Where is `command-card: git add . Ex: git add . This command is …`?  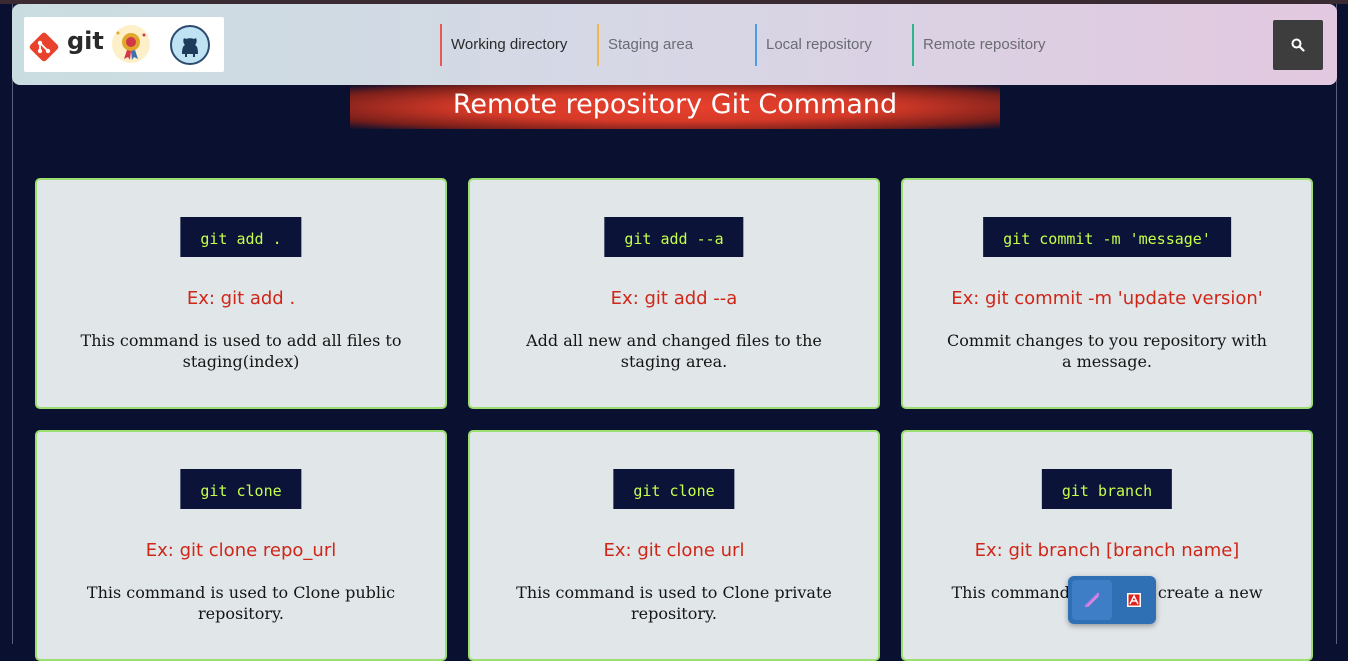 command-card: git add . Ex: git add . This command is … is located at coordinates (241, 293).